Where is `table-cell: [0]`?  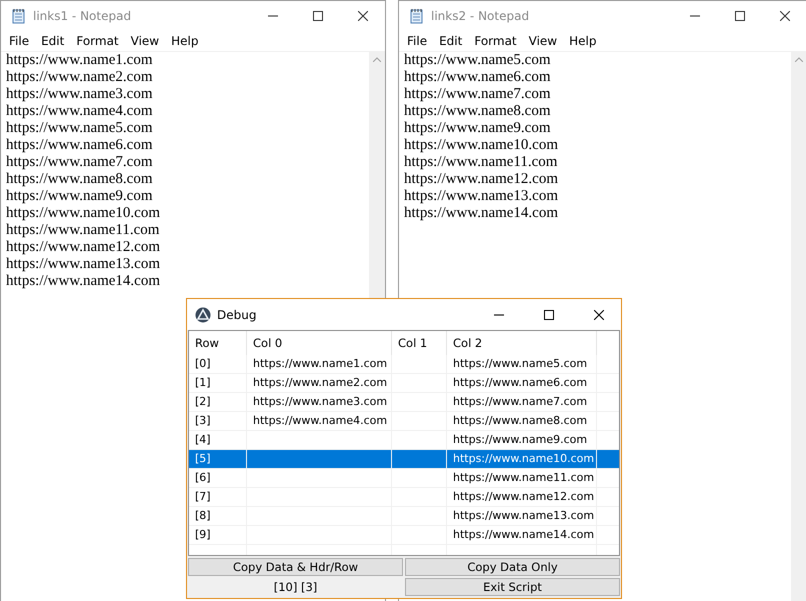
table-cell: [0] is located at coordinates (218, 364).